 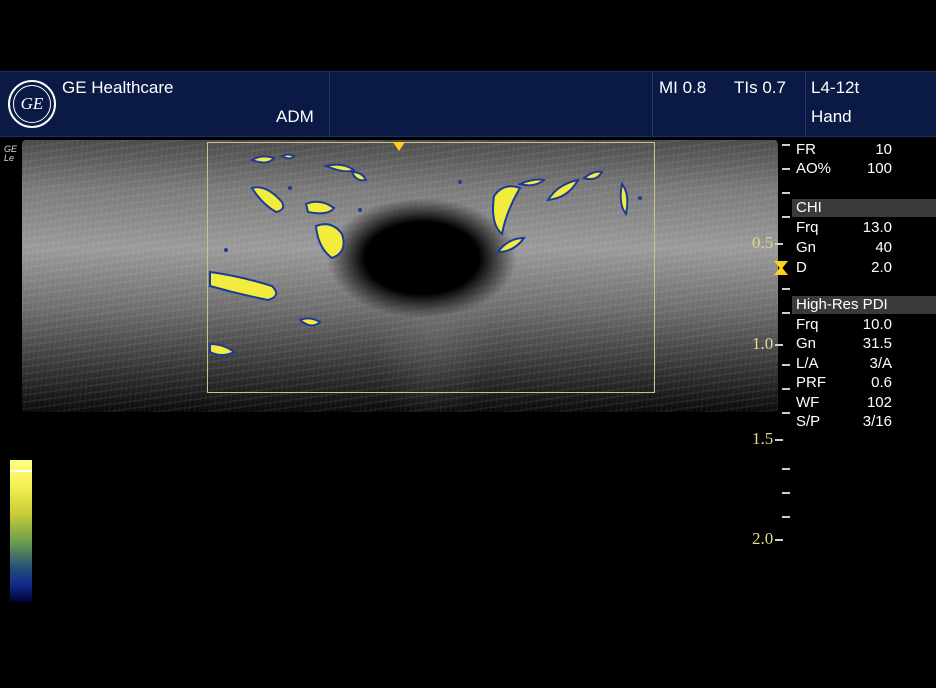 I want to click on pdi-value-la: 3/A, so click(x=880, y=363).